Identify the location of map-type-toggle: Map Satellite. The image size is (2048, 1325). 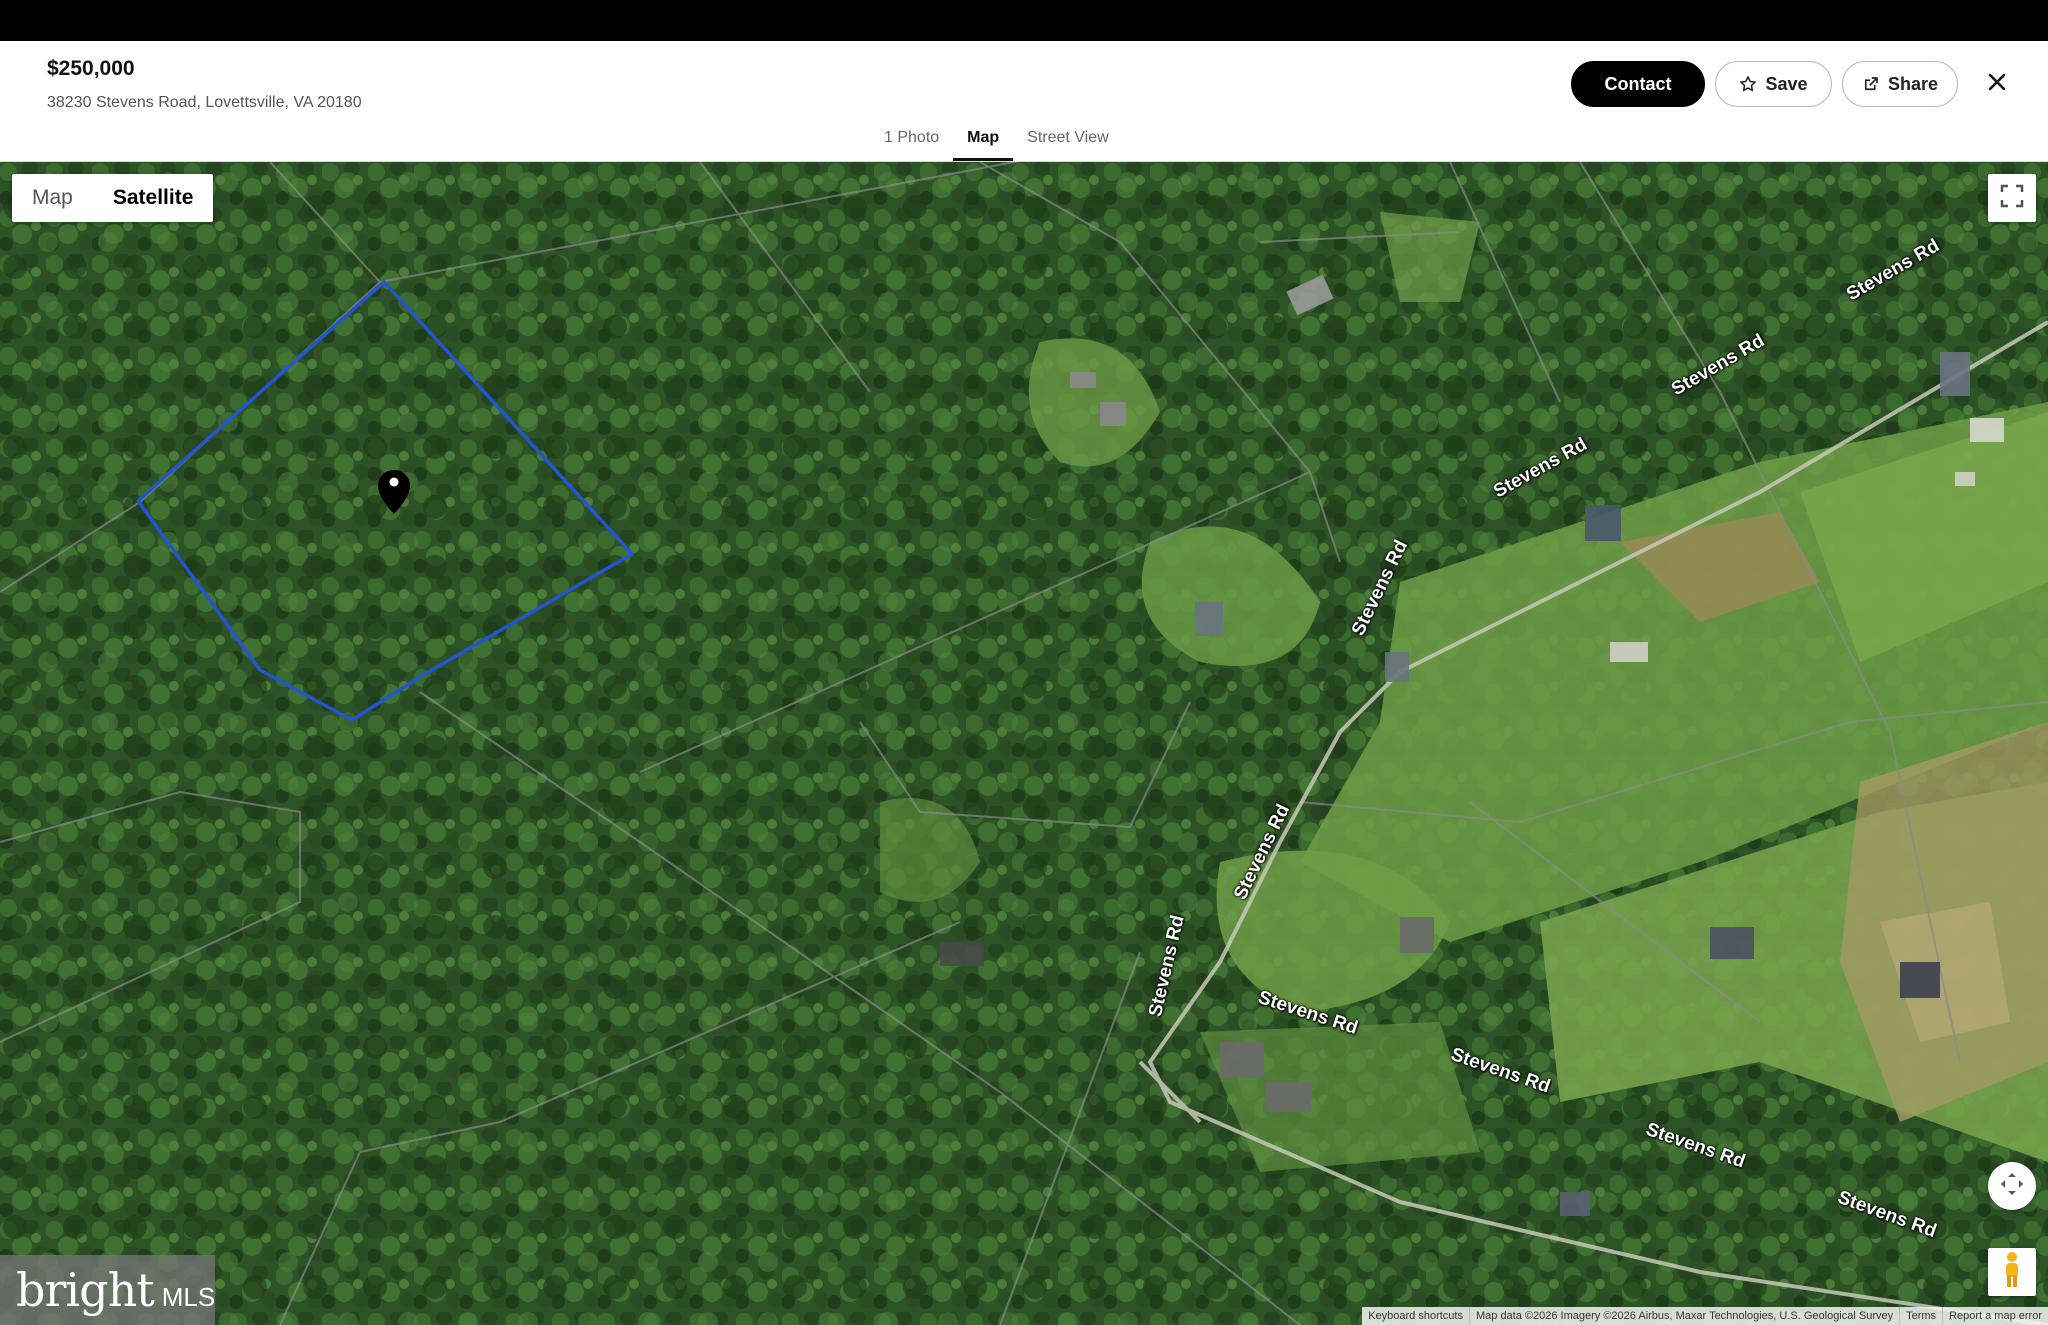
(113, 198).